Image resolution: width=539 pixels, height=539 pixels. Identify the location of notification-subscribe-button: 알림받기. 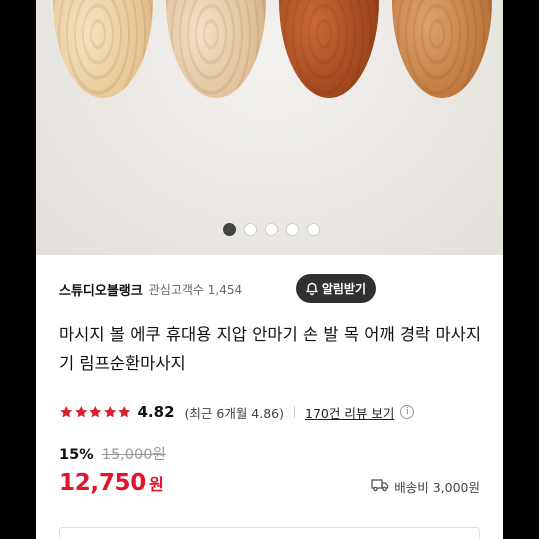
(335, 288).